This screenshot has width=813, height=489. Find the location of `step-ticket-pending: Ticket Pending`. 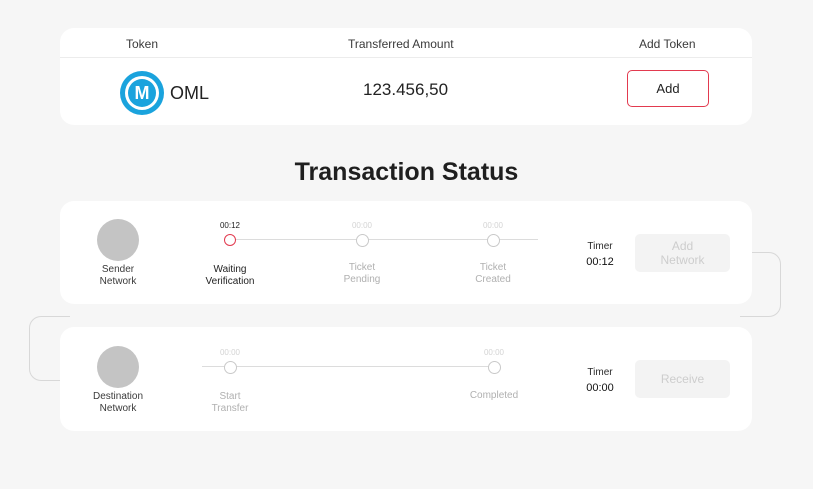

step-ticket-pending: Ticket Pending is located at coordinates (362, 273).